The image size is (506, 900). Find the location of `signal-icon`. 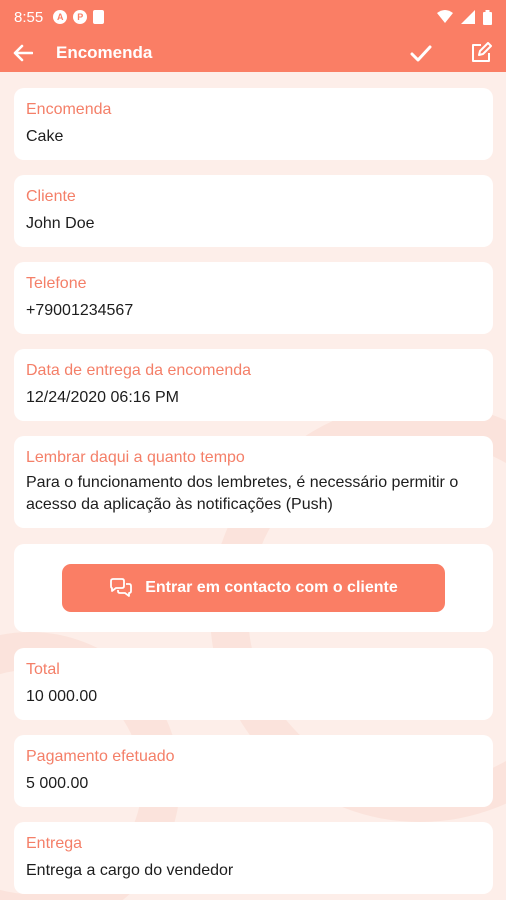

signal-icon is located at coordinates (468, 17).